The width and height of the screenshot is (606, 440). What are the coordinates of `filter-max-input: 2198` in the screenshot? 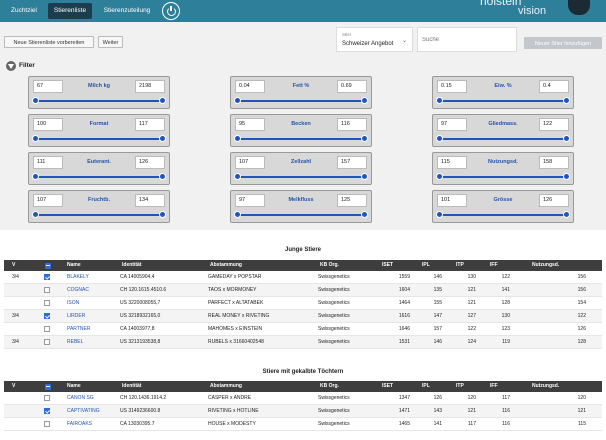 It's located at (150, 86).